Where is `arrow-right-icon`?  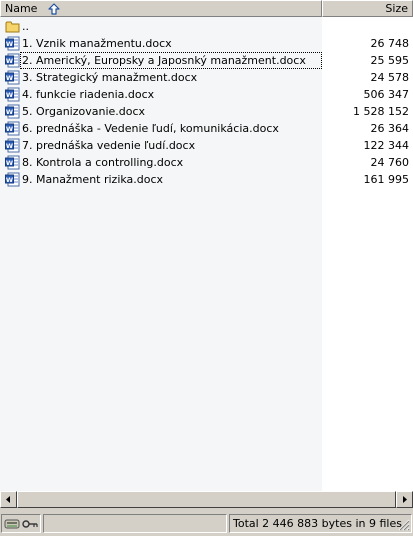 arrow-right-icon is located at coordinates (405, 499).